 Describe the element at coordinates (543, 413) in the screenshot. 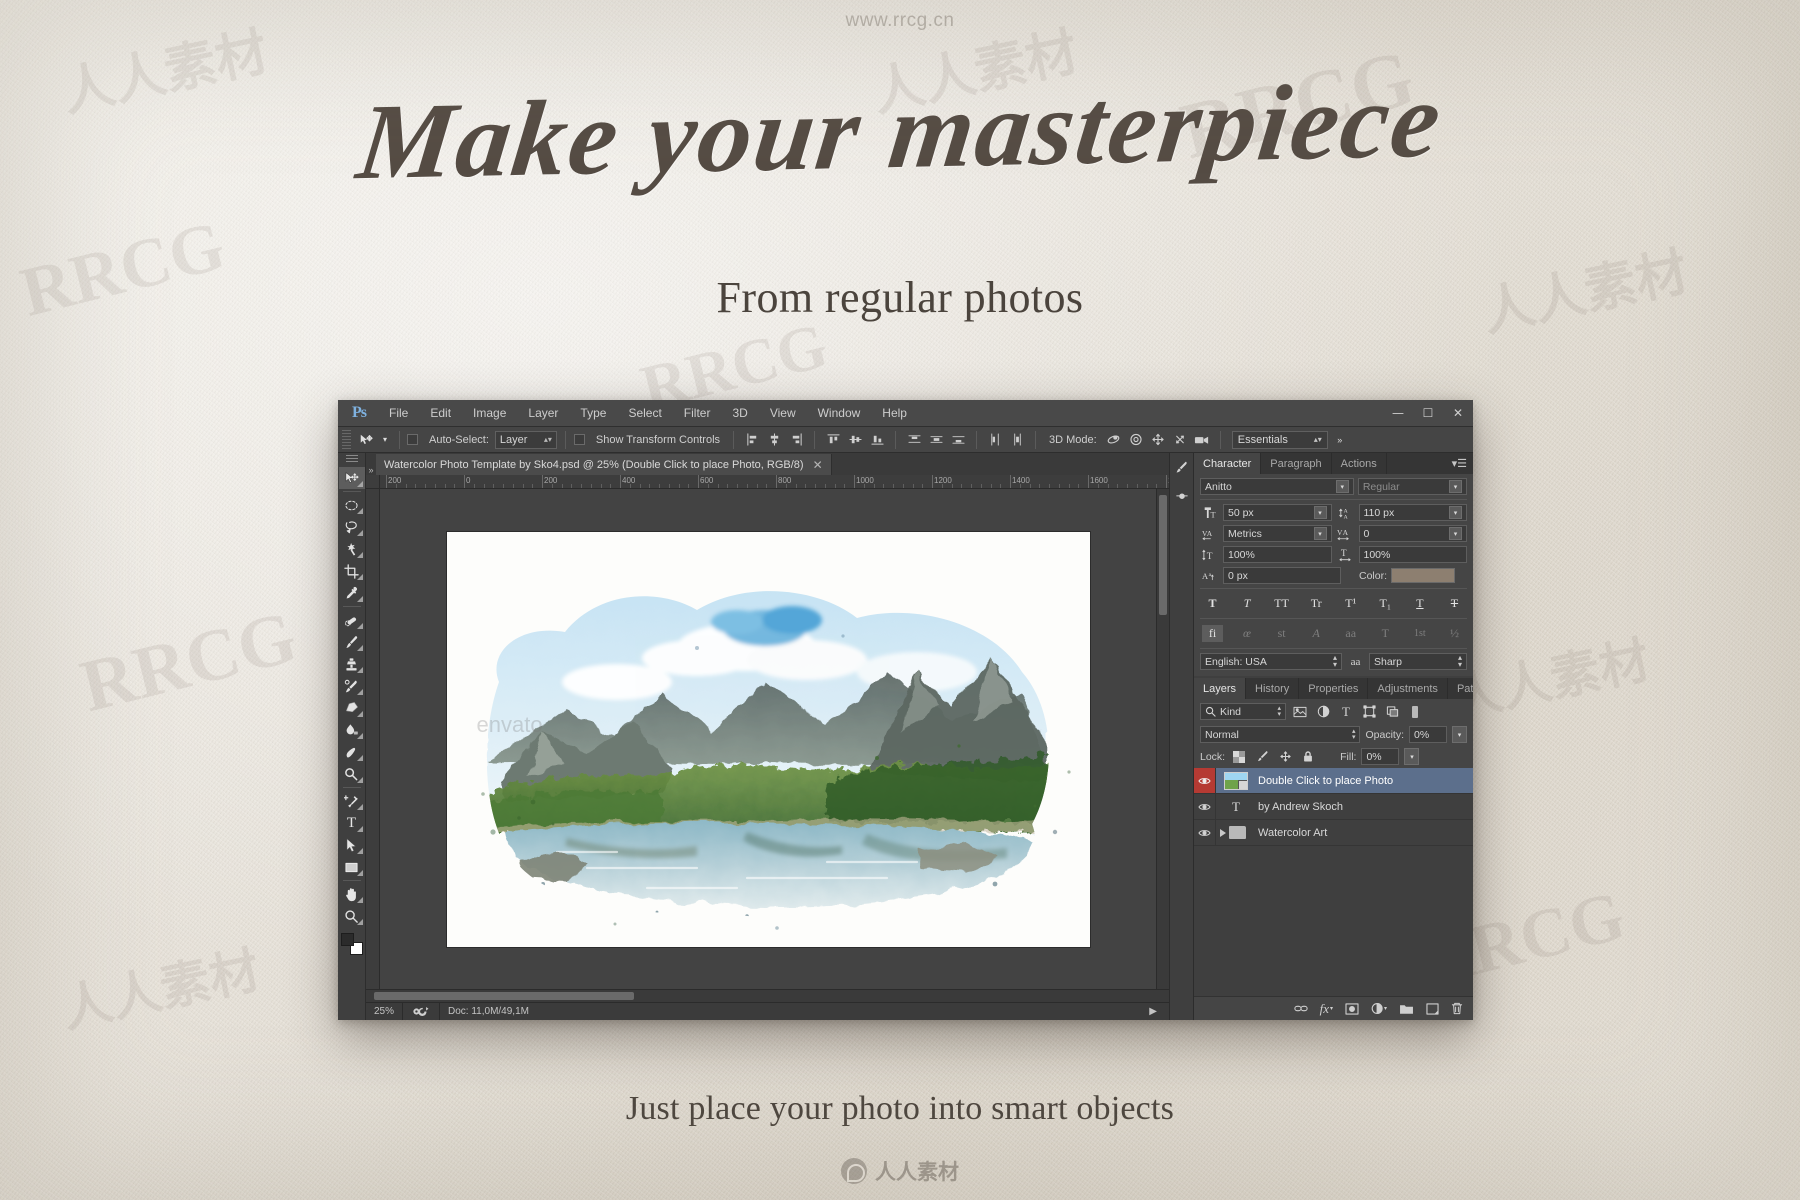

I see `menu-layer: Layer` at that location.